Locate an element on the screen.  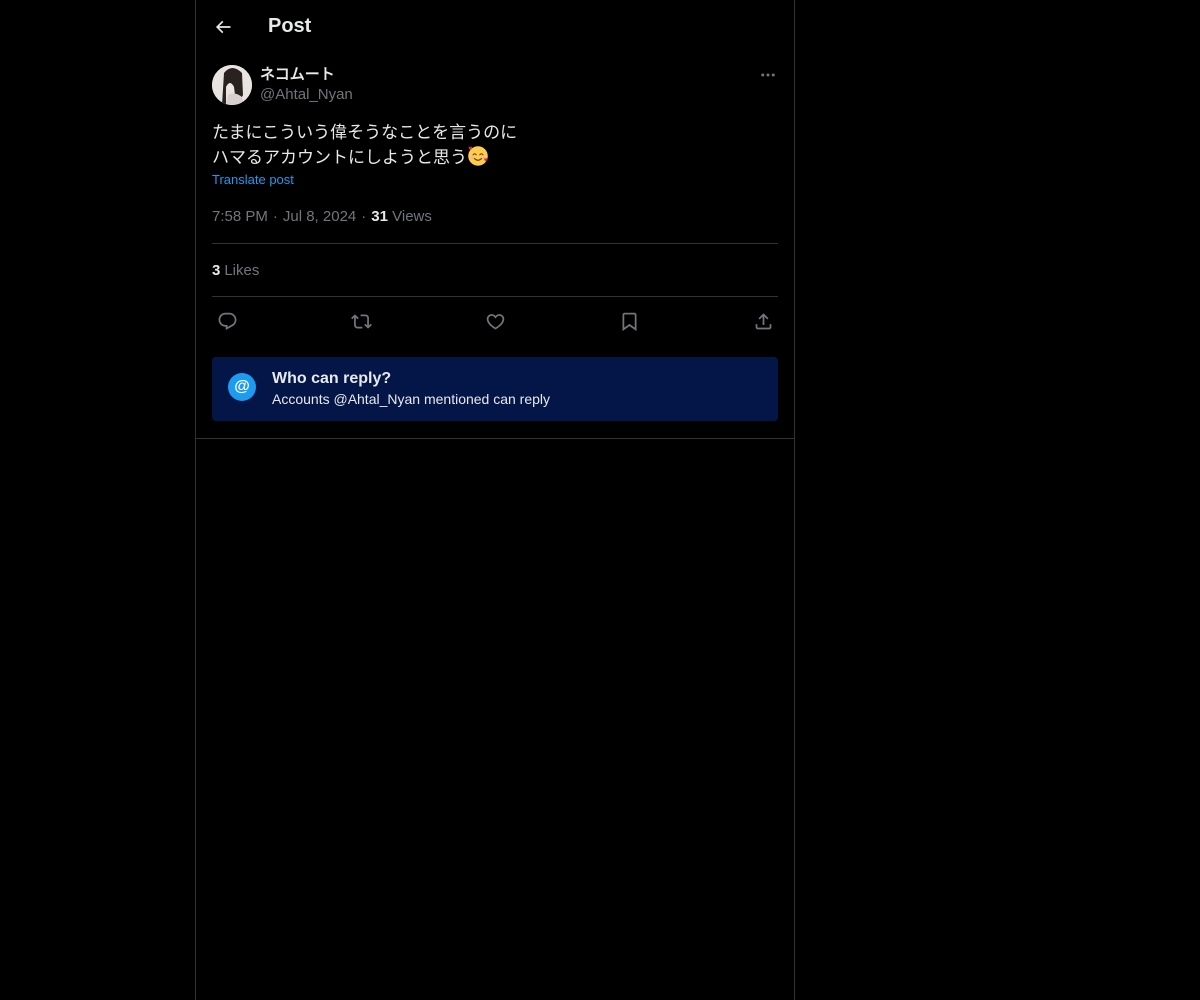
reply-button is located at coordinates (227, 321).